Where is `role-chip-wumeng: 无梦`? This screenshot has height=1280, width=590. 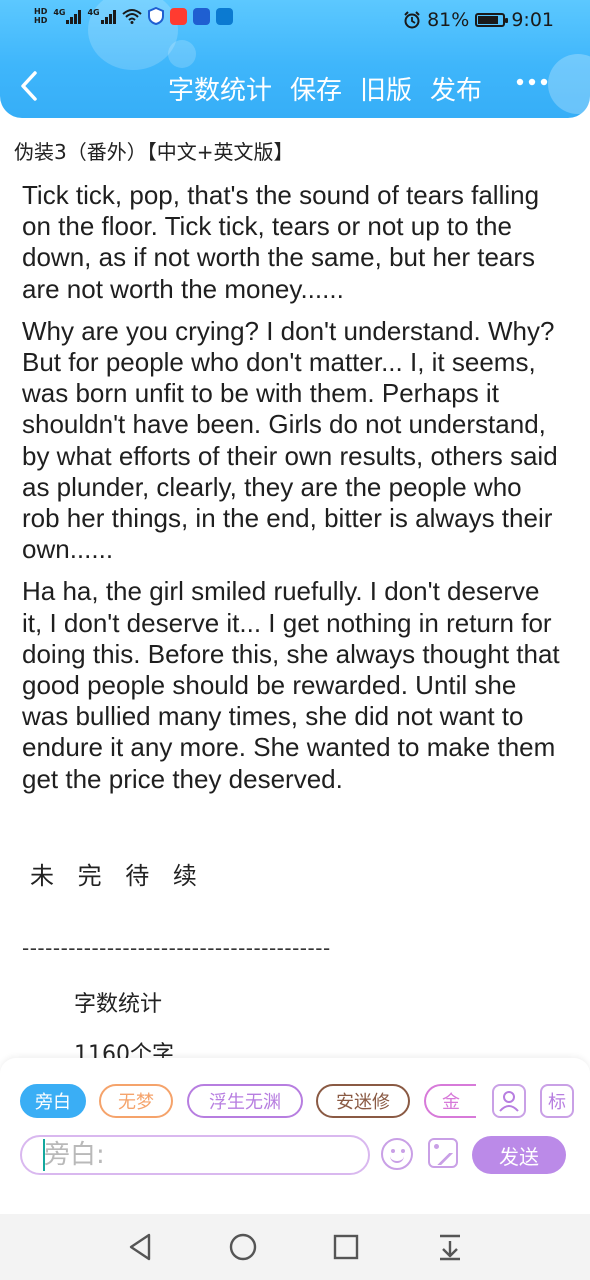 role-chip-wumeng: 无梦 is located at coordinates (136, 1101).